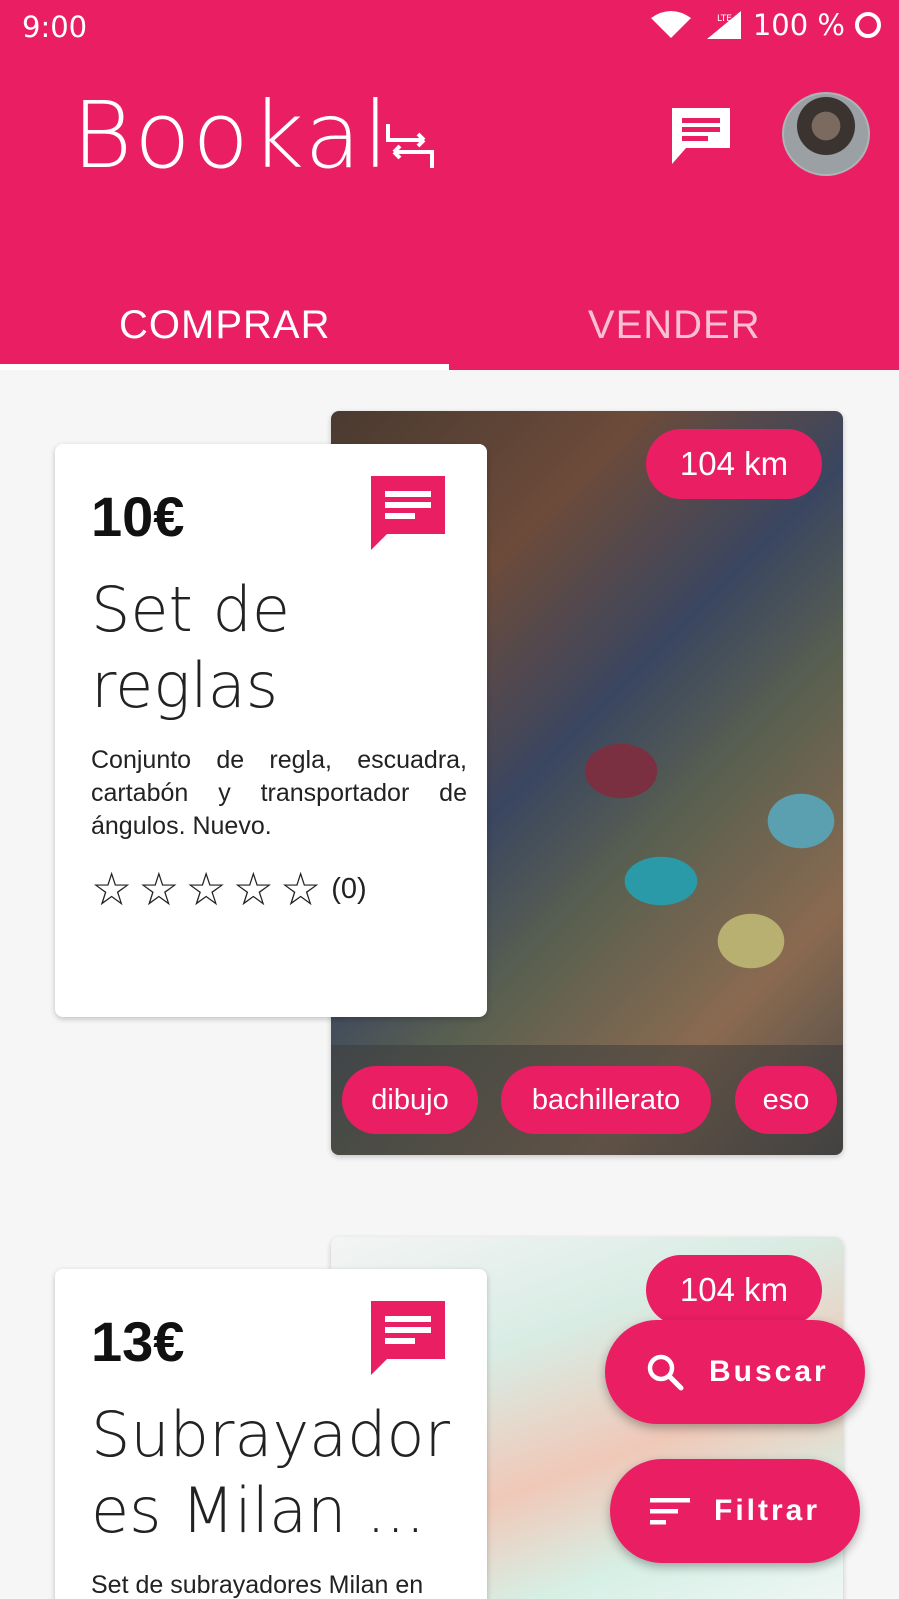  I want to click on app-logo: Bookal, so click(231, 135).